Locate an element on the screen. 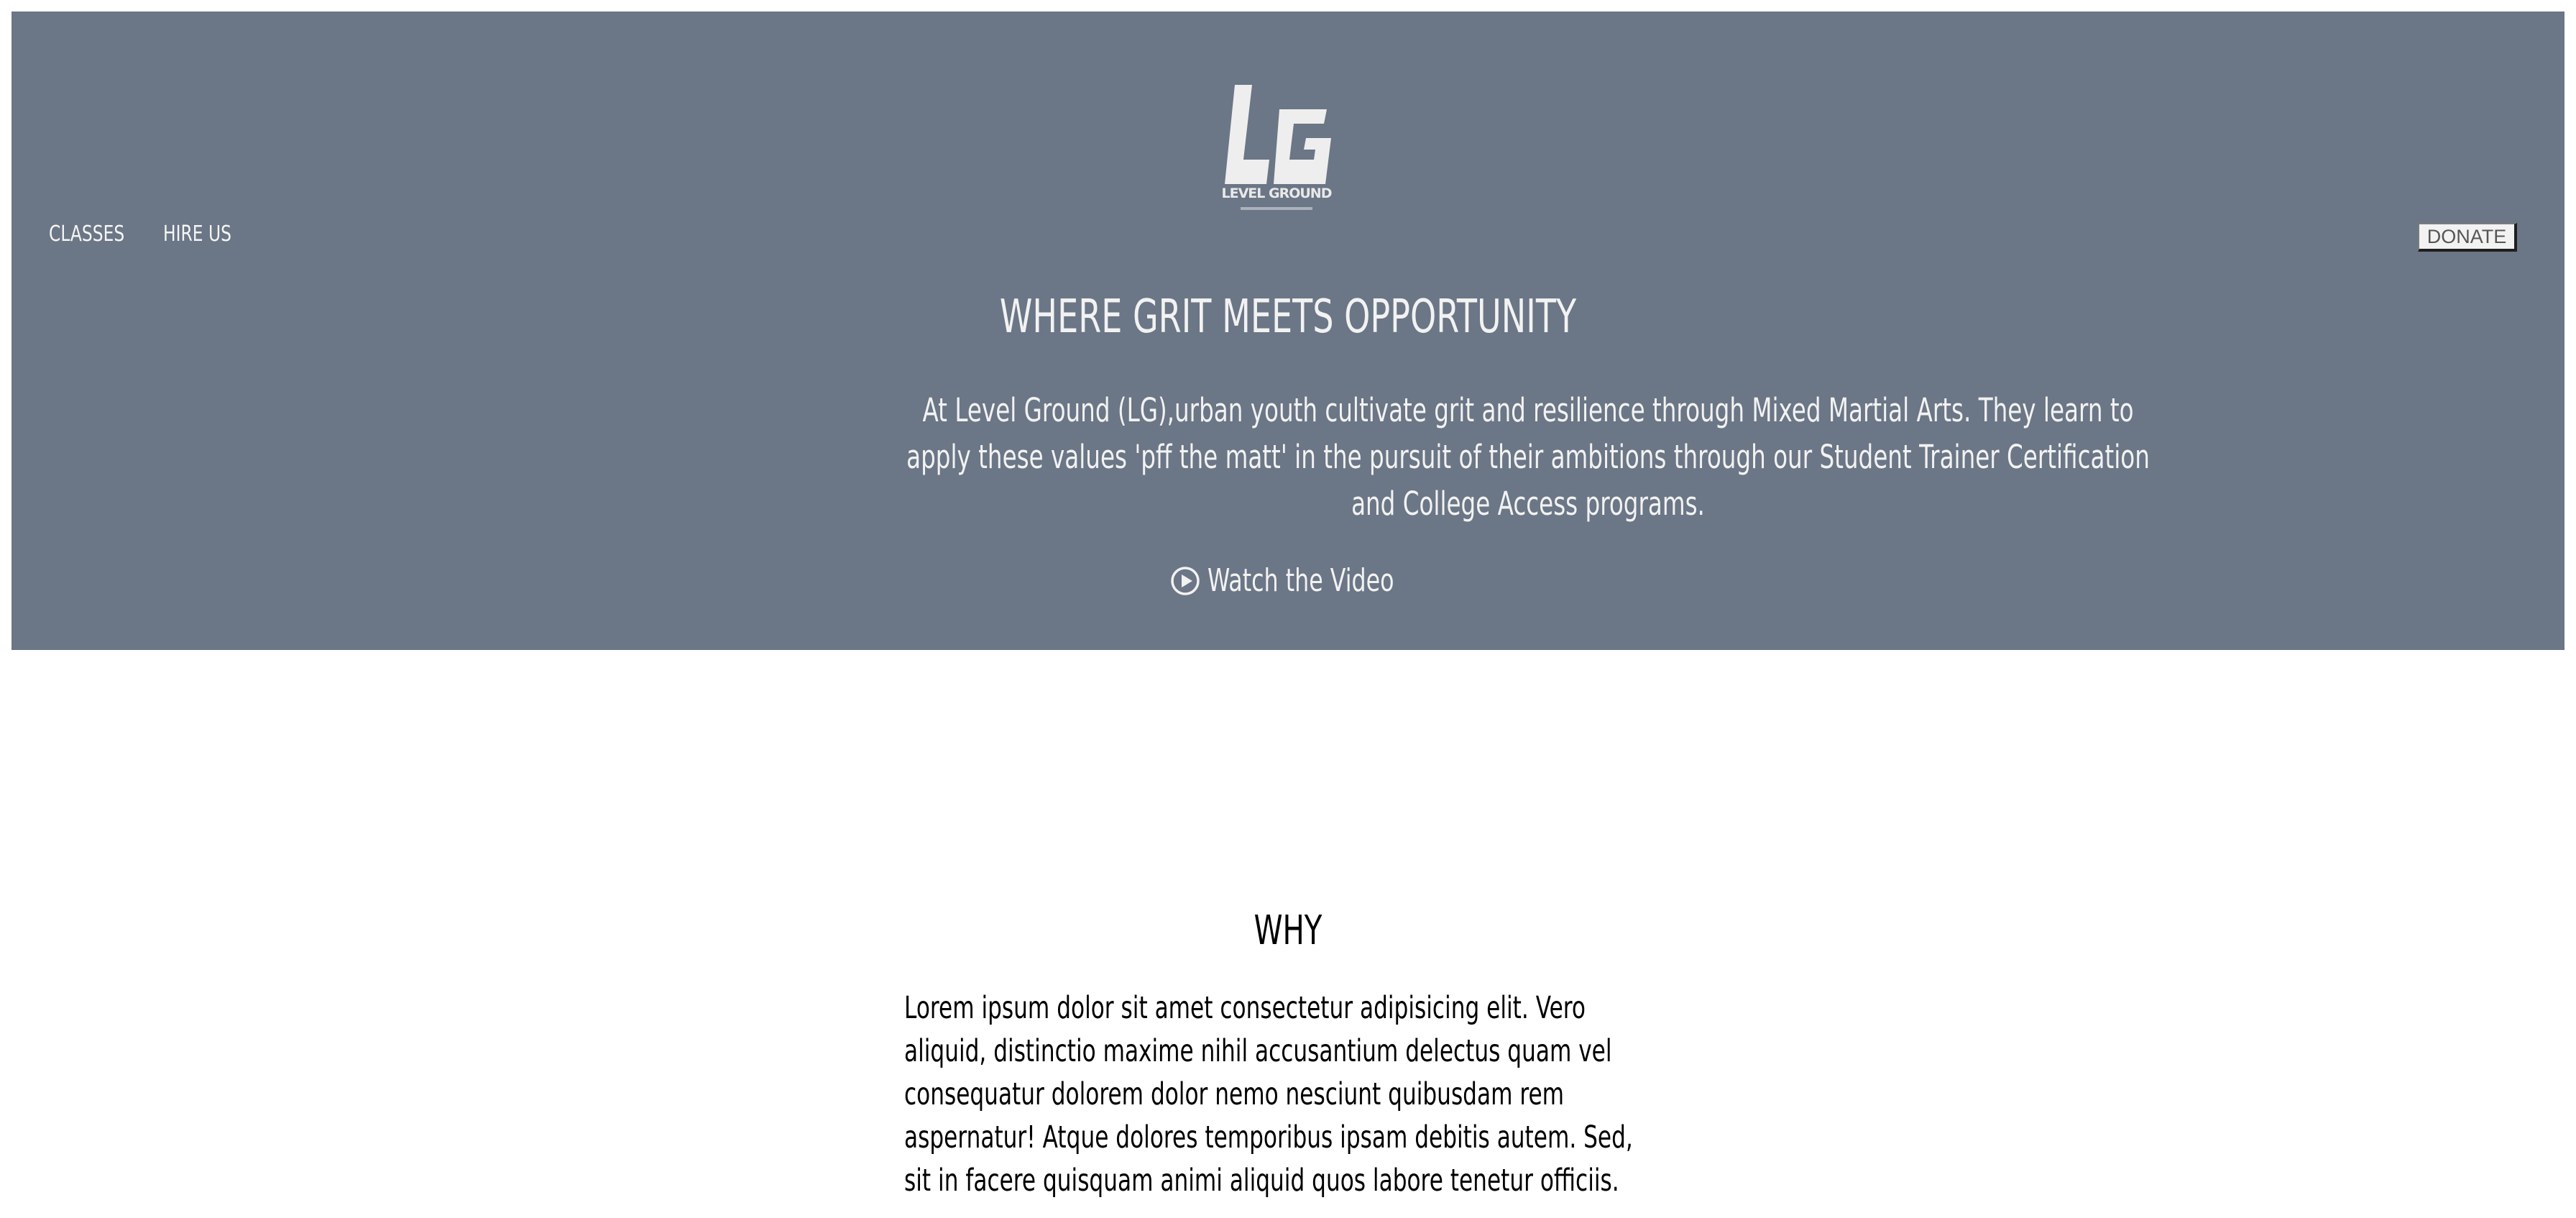 This screenshot has width=2576, height=1218. logo-tagline-bar is located at coordinates (1276, 208).